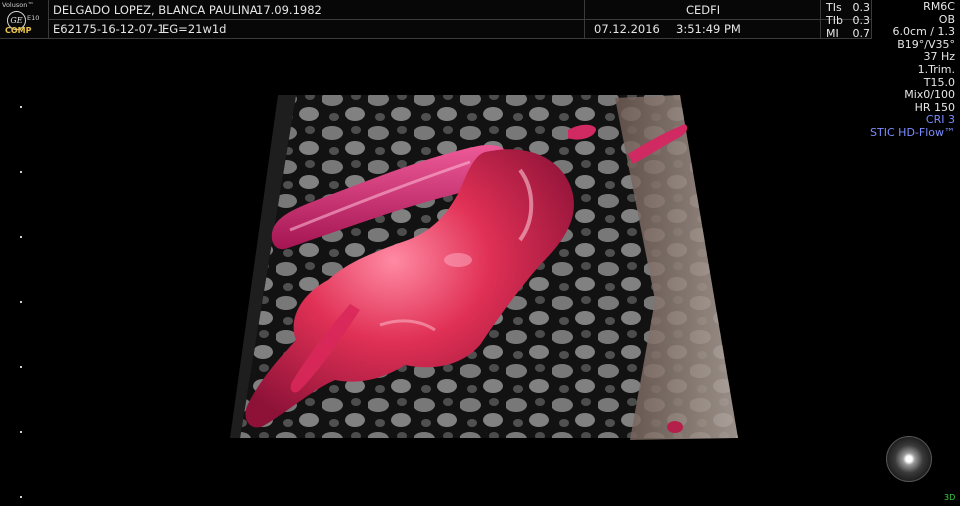  What do you see at coordinates (155, 10) in the screenshot?
I see `patient-name: DELGADO LOPEZ, BLANCA PAULINA` at bounding box center [155, 10].